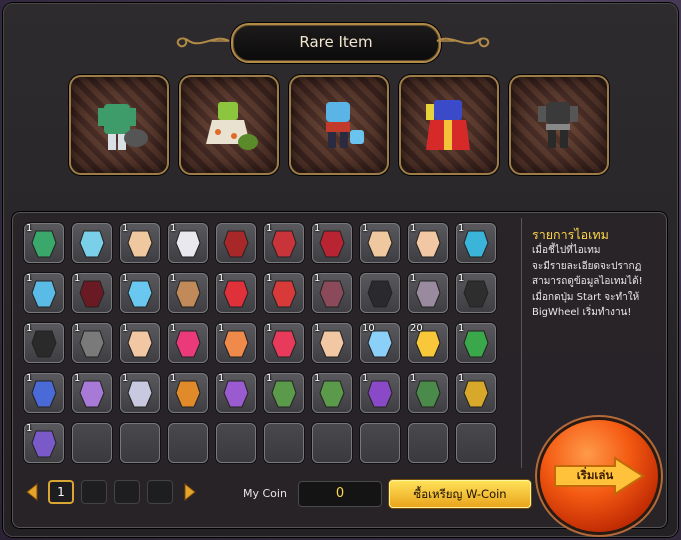 The height and width of the screenshot is (540, 681). I want to click on blue-pants-icon, so click(92, 244).